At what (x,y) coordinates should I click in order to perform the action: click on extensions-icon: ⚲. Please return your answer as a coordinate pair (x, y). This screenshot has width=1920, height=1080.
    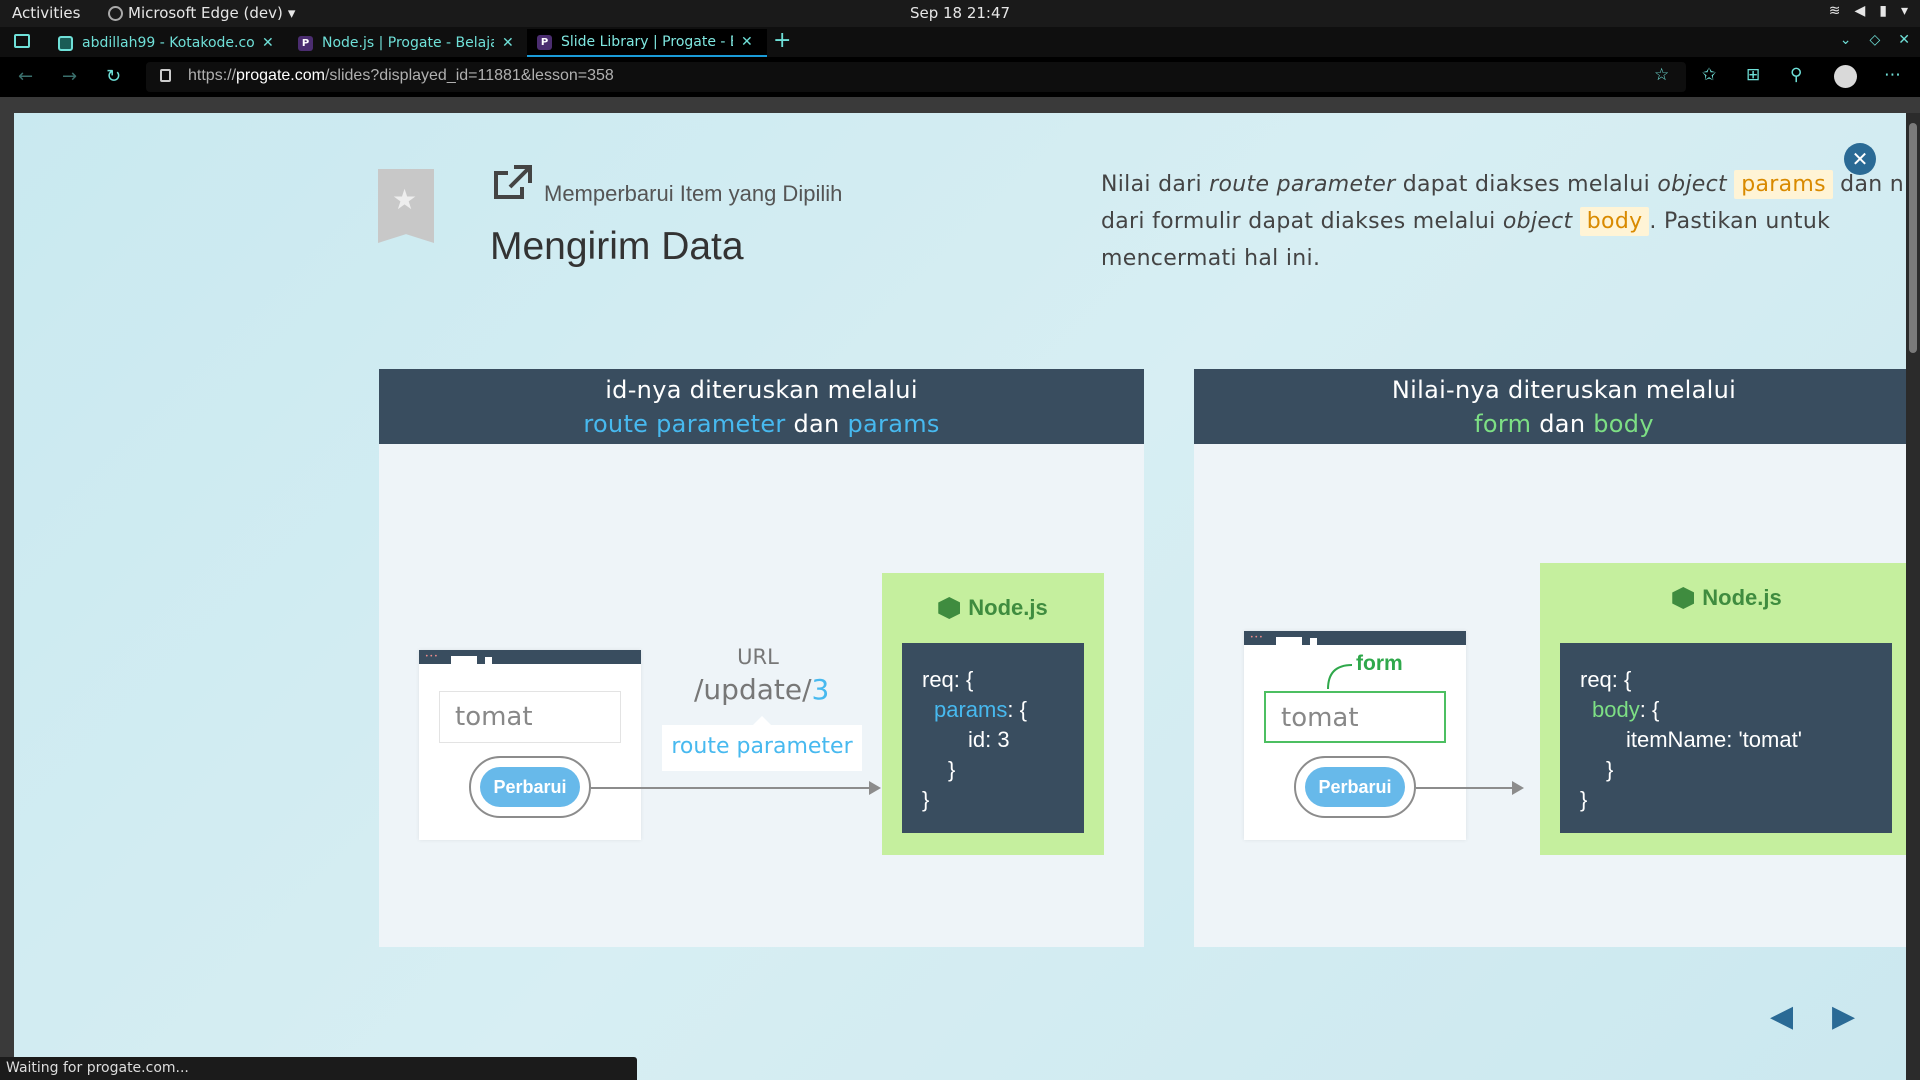
    Looking at the image, I should click on (1796, 75).